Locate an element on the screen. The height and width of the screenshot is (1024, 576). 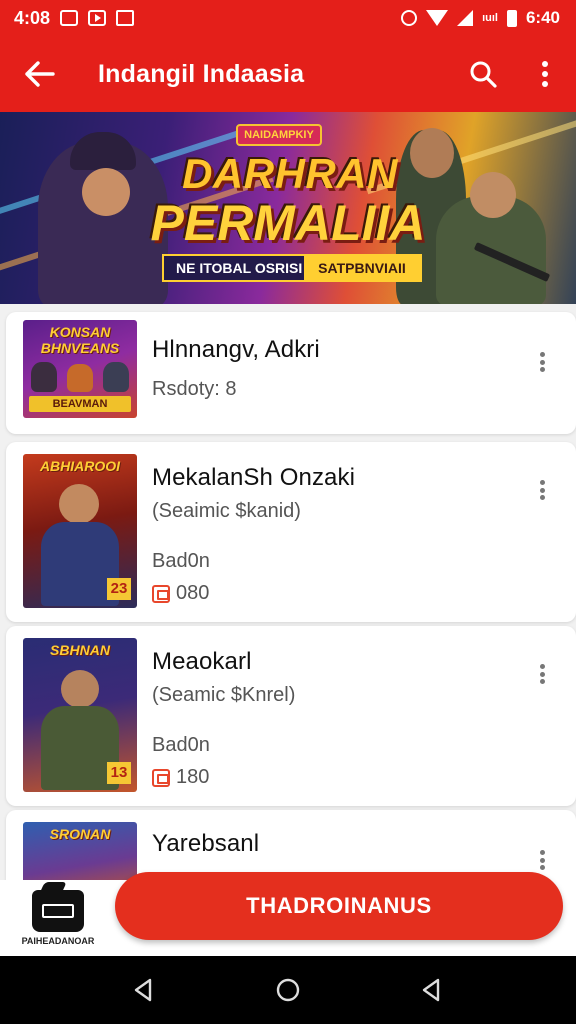
more-vert-icon is located at coordinates (545, 74).